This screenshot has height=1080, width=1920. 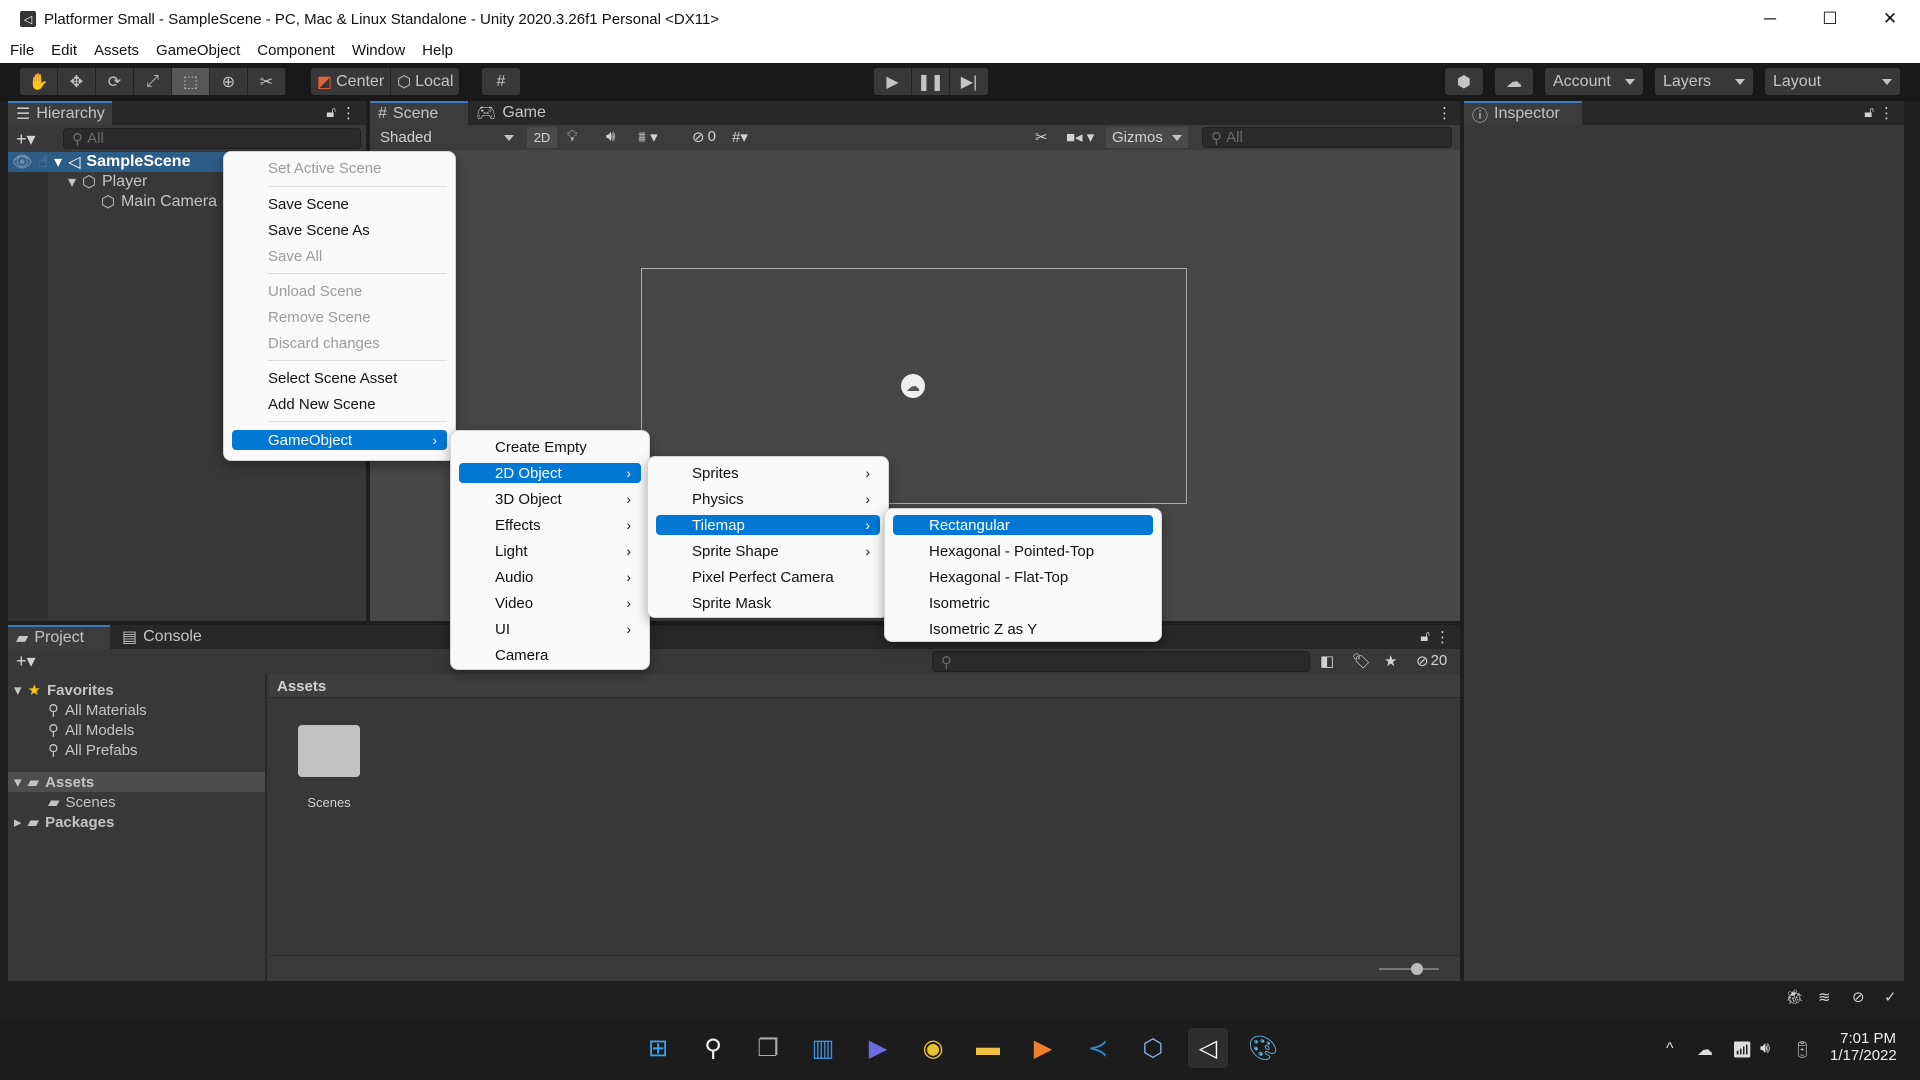 What do you see at coordinates (116, 50) in the screenshot?
I see `menu-assets: Assets` at bounding box center [116, 50].